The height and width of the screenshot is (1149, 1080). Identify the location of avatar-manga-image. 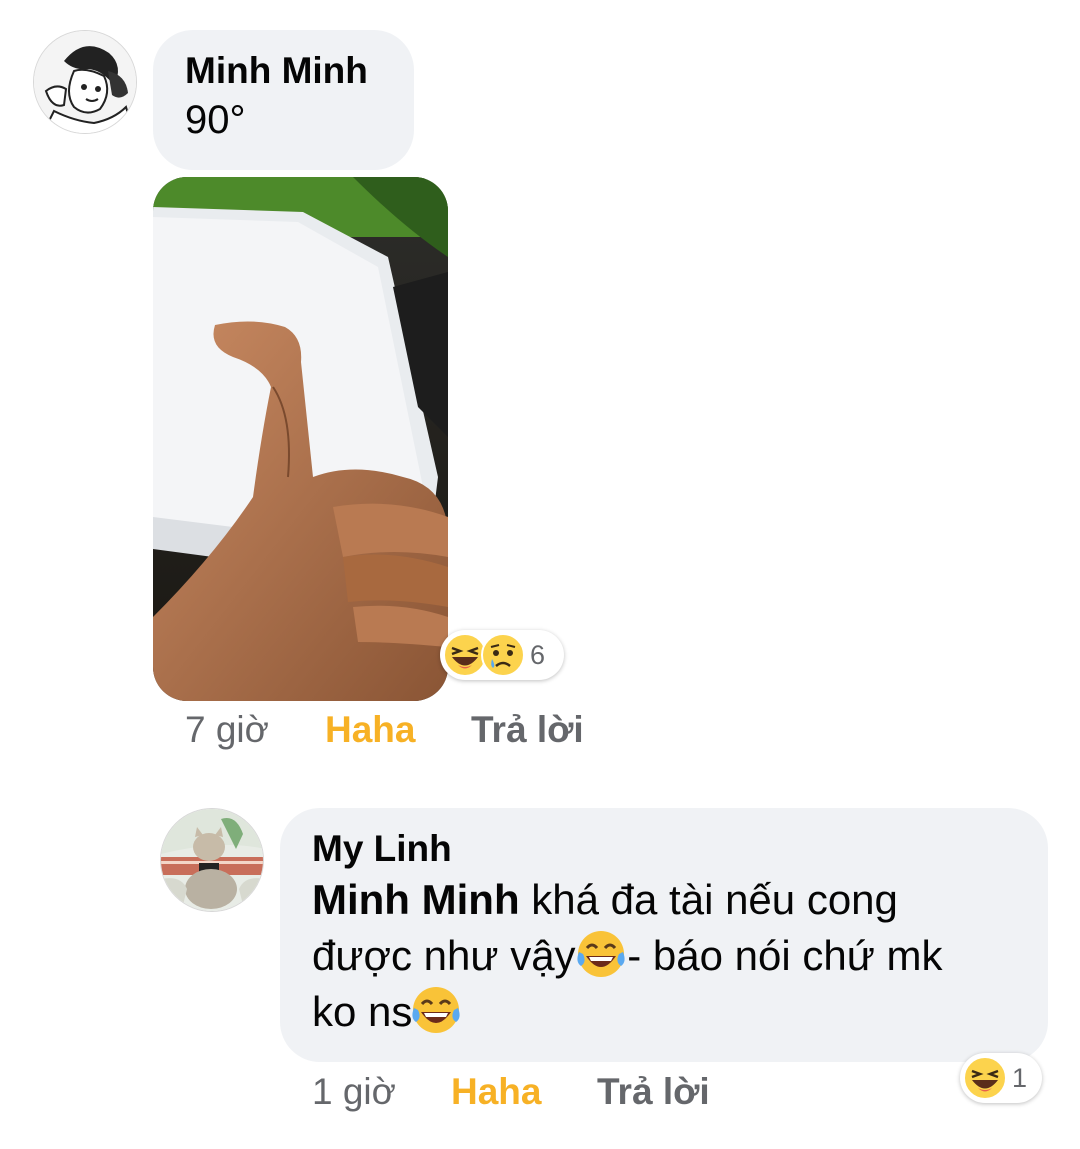
(85, 82).